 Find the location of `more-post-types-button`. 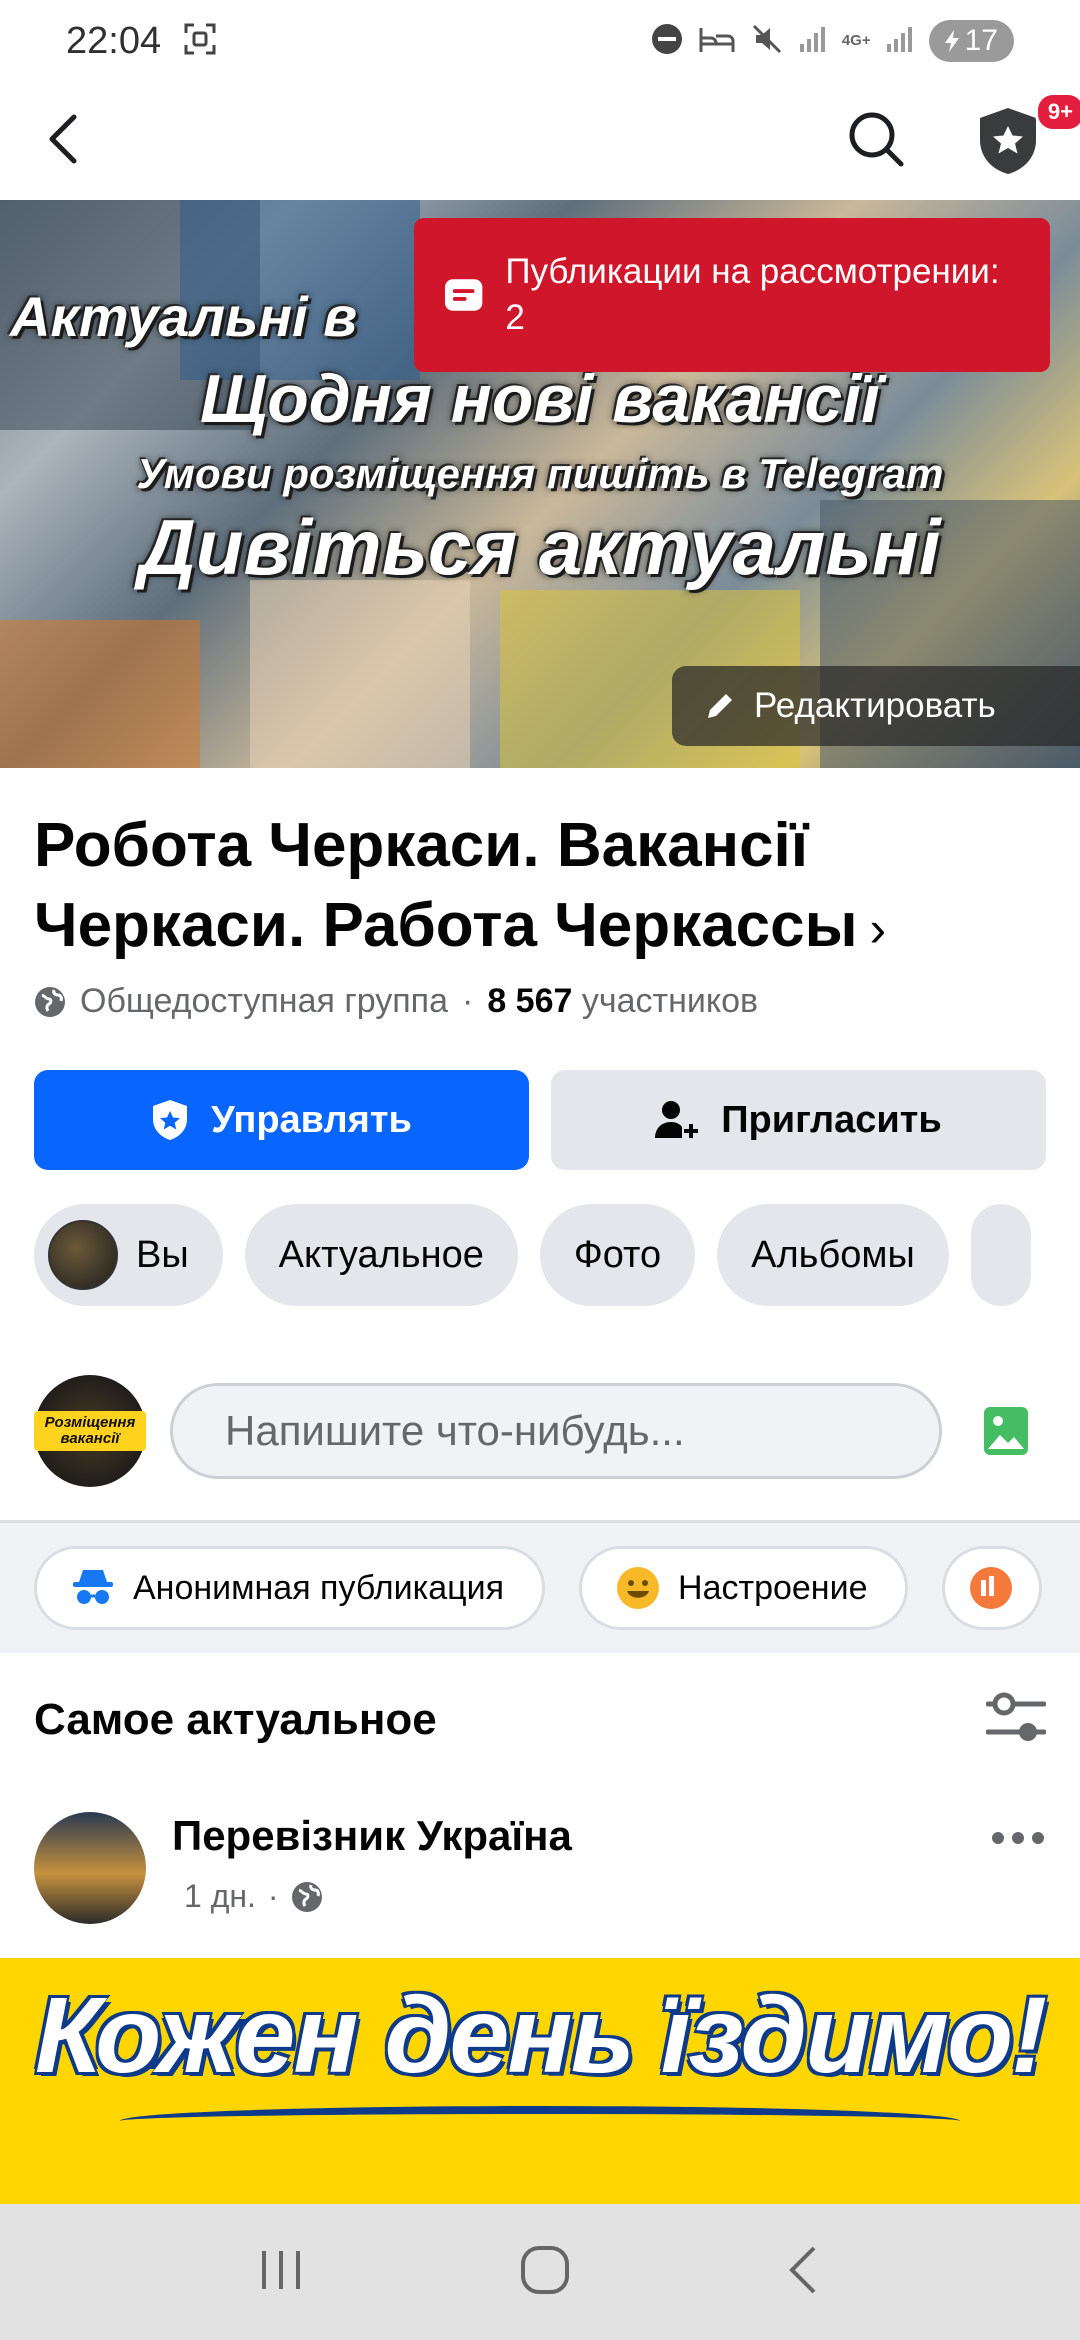

more-post-types-button is located at coordinates (992, 1588).